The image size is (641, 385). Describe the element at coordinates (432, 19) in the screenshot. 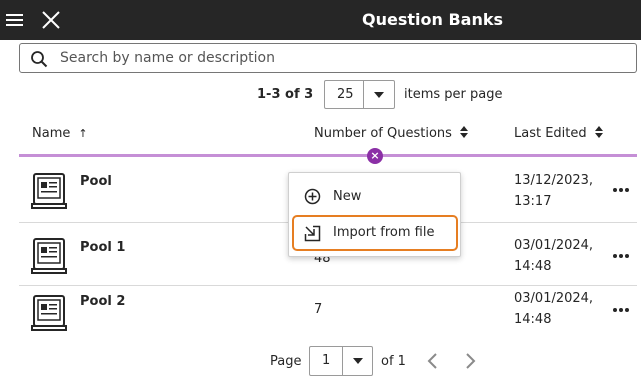

I see `page-title: Question Banks` at that location.